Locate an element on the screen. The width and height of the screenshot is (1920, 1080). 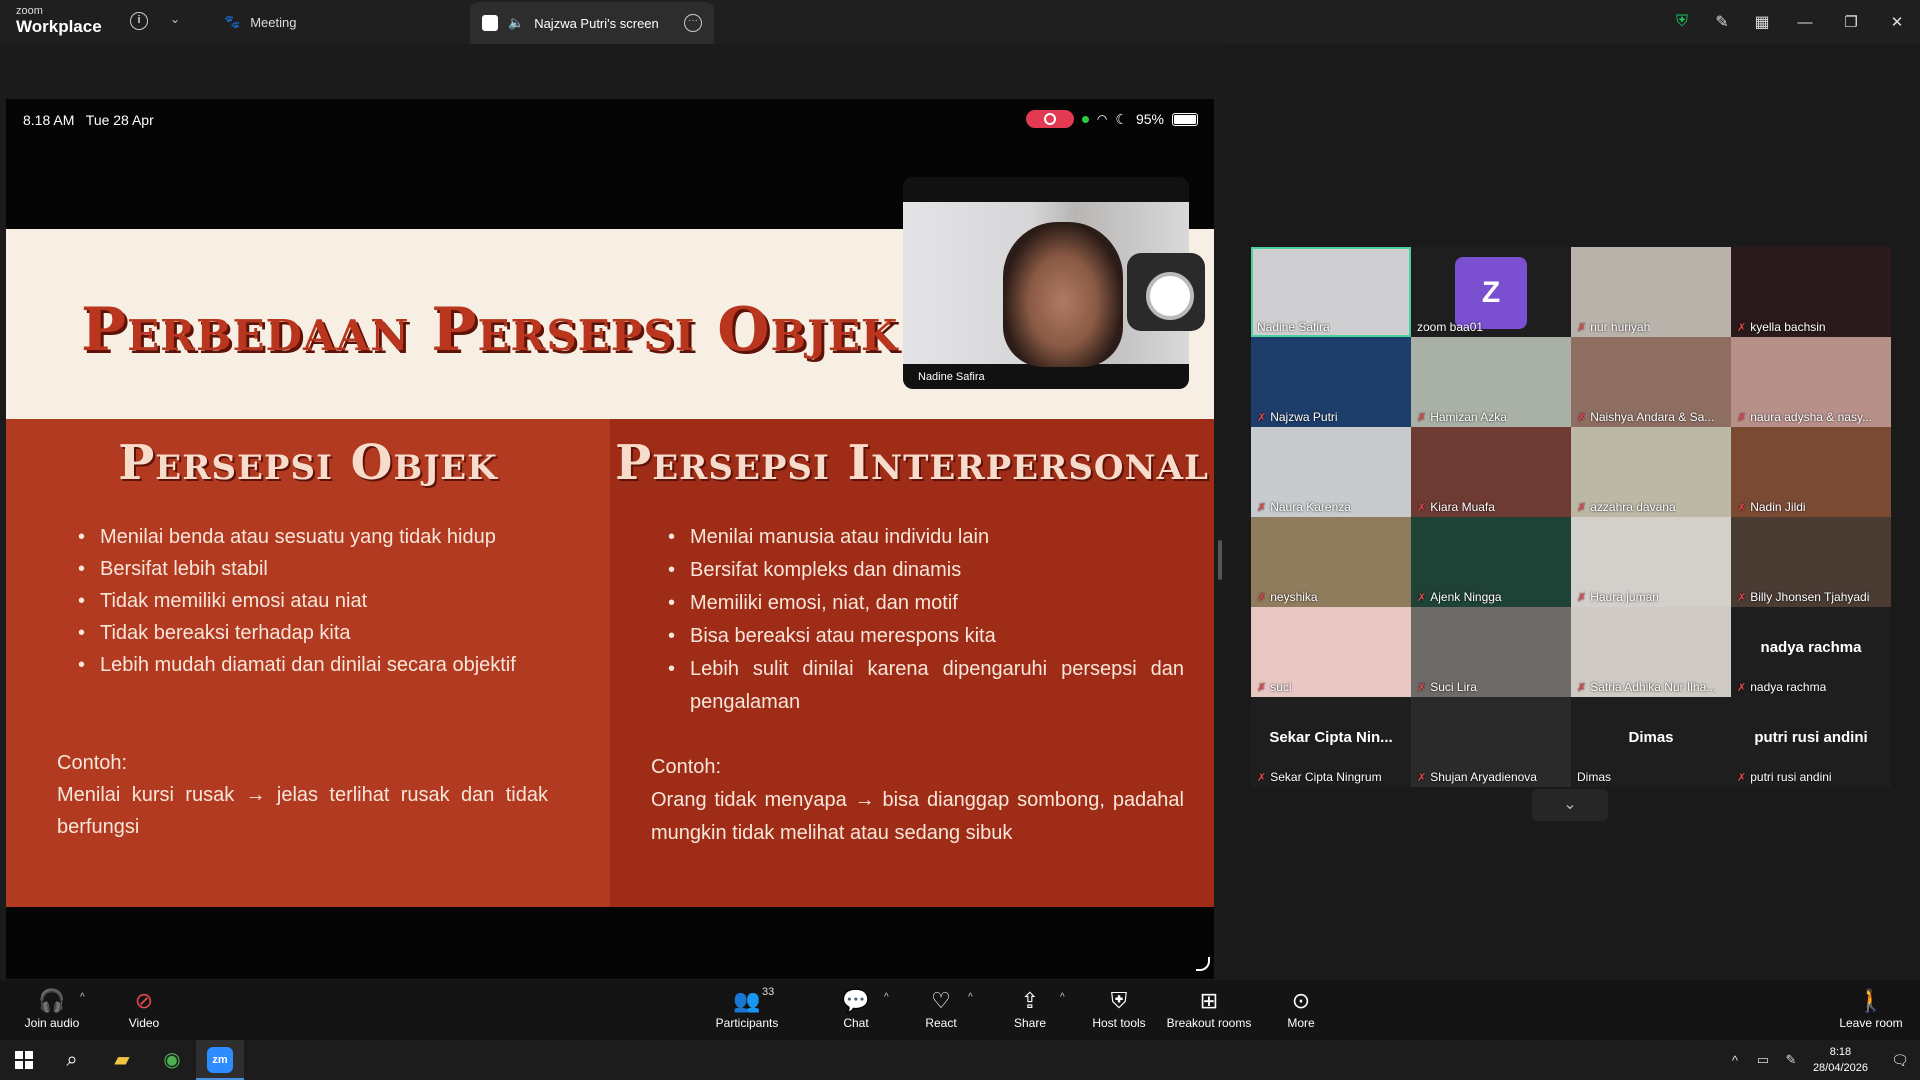
participant-tile: Sekar Cipta Nin... ✗ Sekar Cipta Ningrum is located at coordinates (1331, 742).